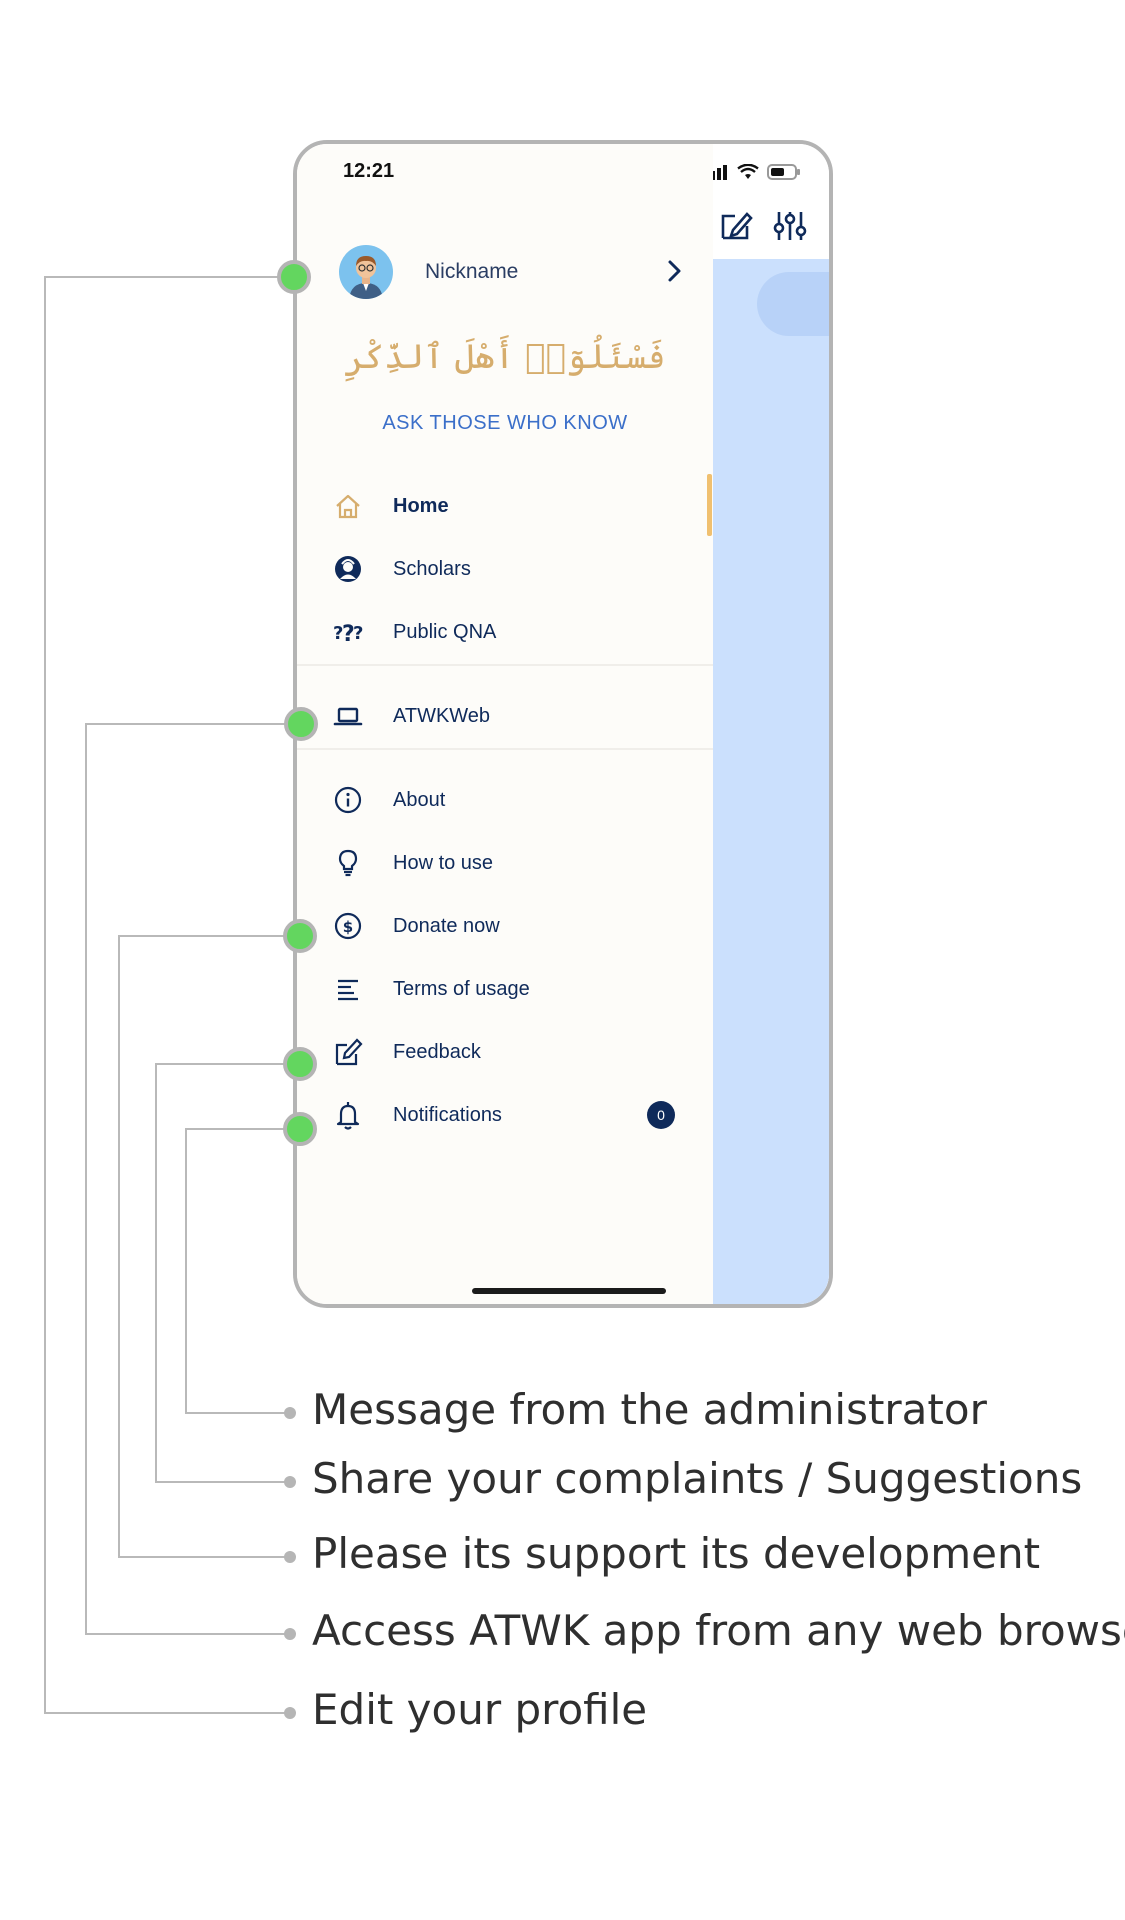  Describe the element at coordinates (513, 569) in the screenshot. I see `menu-item-scholars: Scholars` at that location.